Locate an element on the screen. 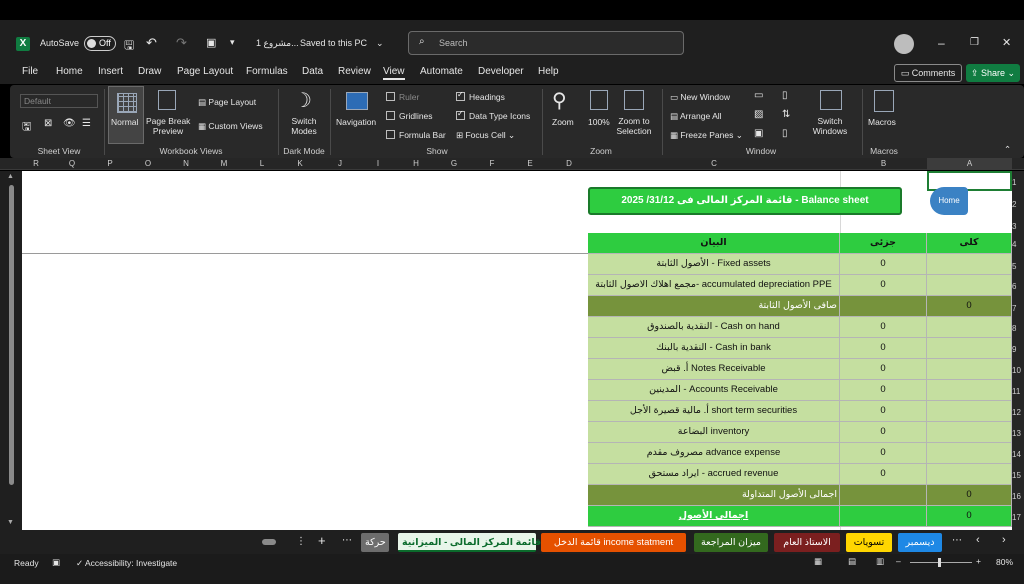 This screenshot has height=584, width=1024. sheet-tab: ديسمبر is located at coordinates (920, 542).